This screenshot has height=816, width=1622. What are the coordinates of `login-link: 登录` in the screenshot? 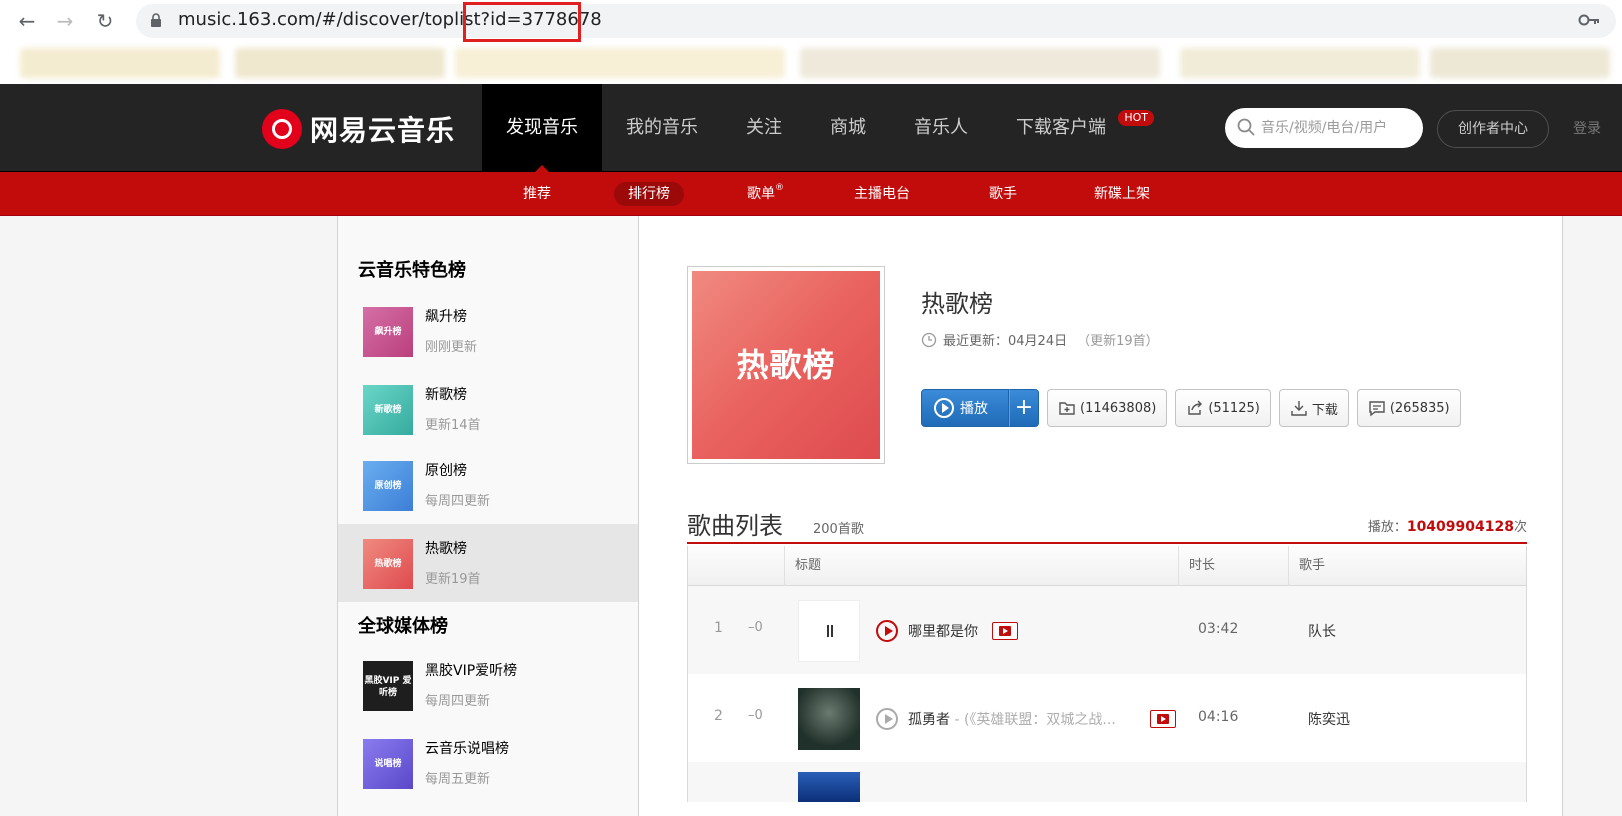 It's located at (1587, 128).